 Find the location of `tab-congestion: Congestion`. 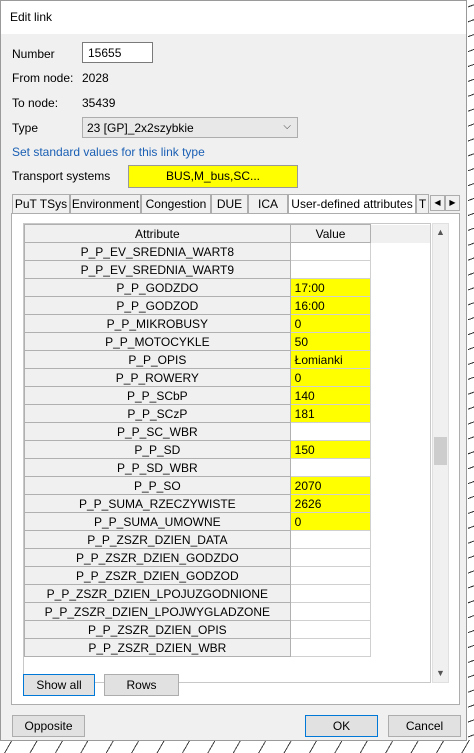

tab-congestion: Congestion is located at coordinates (176, 204).